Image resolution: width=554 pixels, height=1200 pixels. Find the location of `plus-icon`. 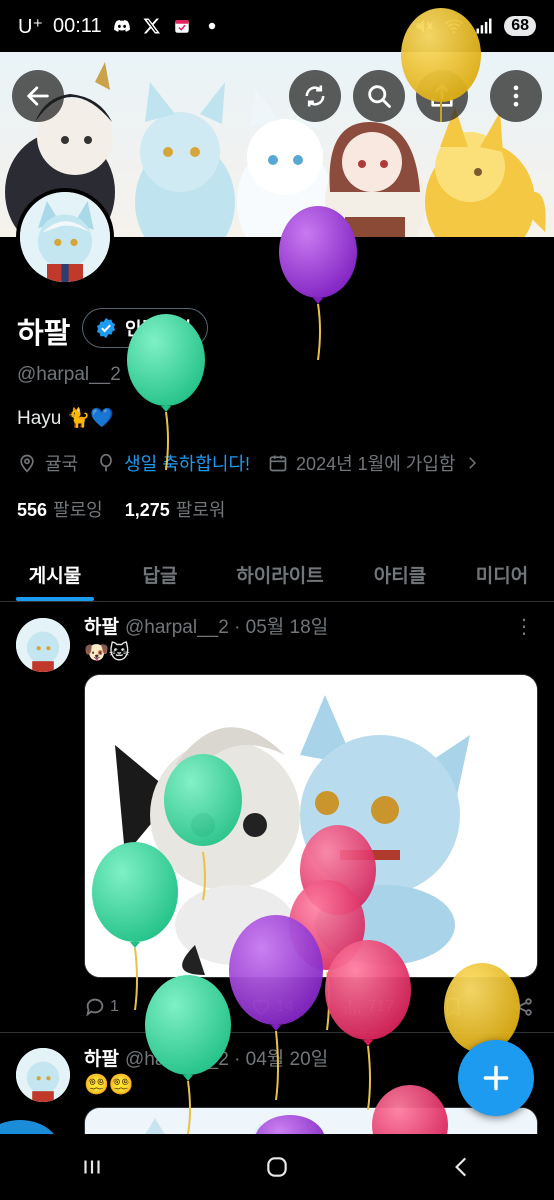

plus-icon is located at coordinates (496, 1078).